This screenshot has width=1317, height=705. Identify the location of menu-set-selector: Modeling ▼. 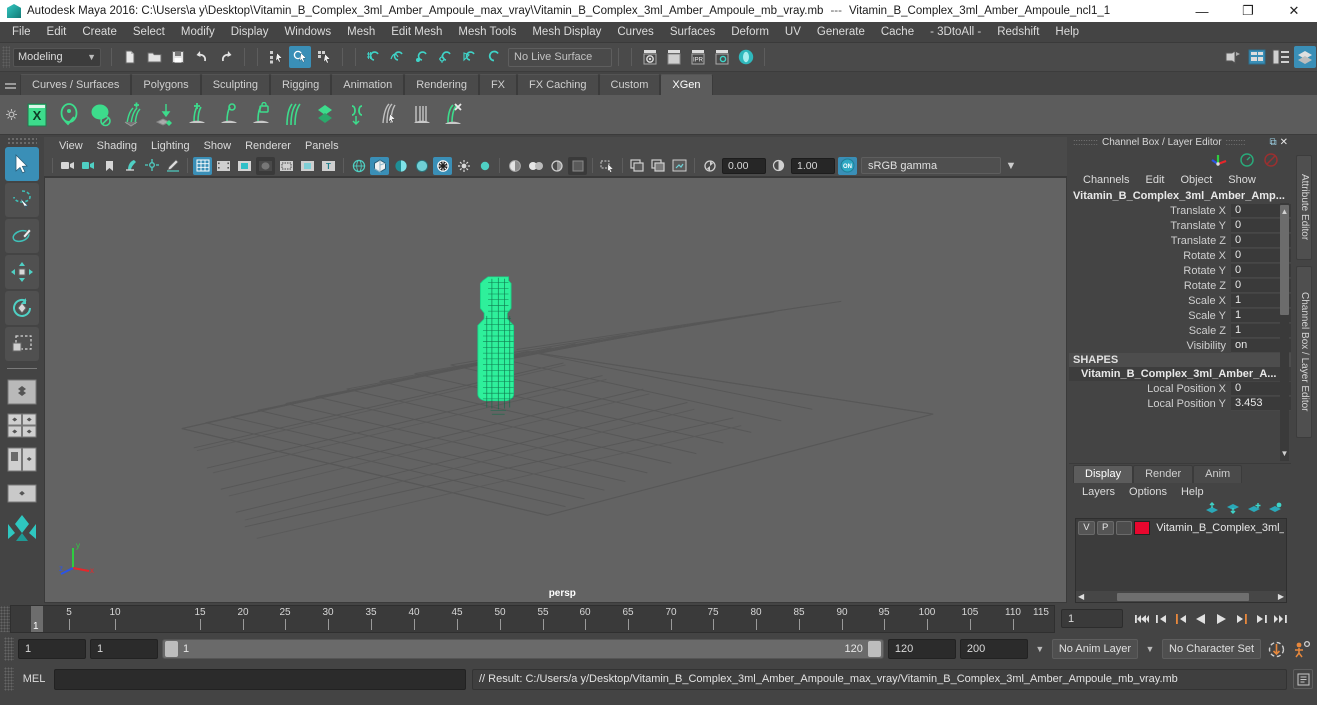
(57, 57).